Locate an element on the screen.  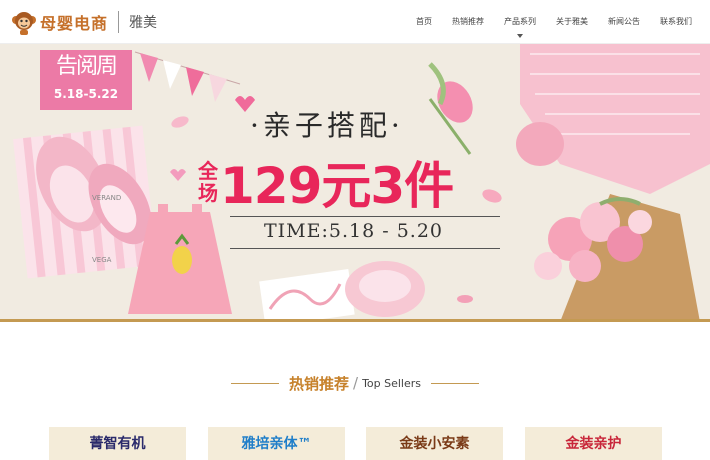
product-card: 雅培亲体™ is located at coordinates (276, 443).